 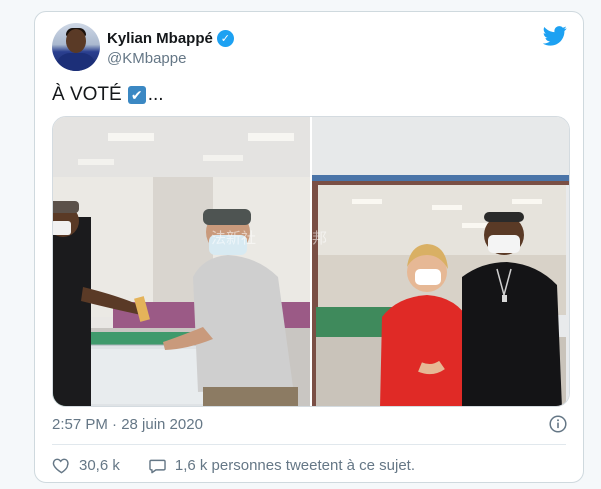 I want to click on author-handle: @KMbappe, so click(x=146, y=58).